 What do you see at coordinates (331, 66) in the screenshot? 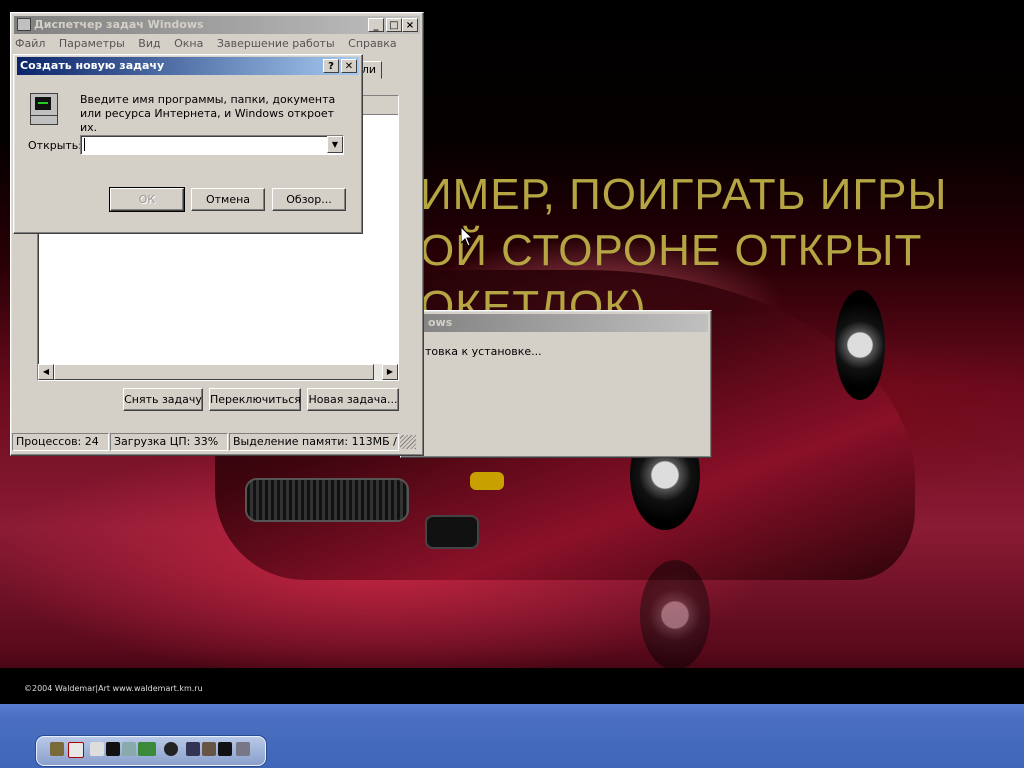
I see `help-button: ?` at bounding box center [331, 66].